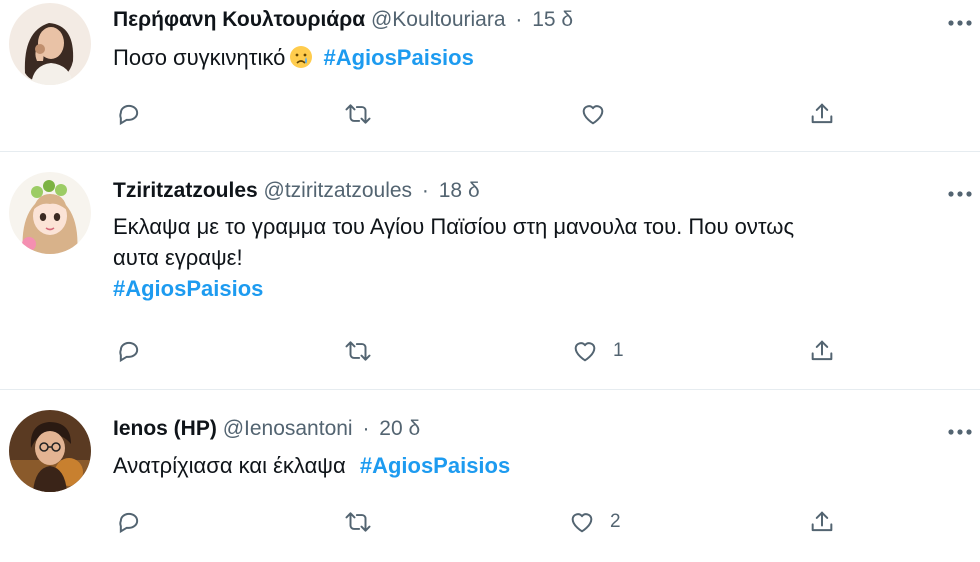 The width and height of the screenshot is (980, 562). I want to click on display-name: Περήφανη Κουλτουριάρα, so click(239, 19).